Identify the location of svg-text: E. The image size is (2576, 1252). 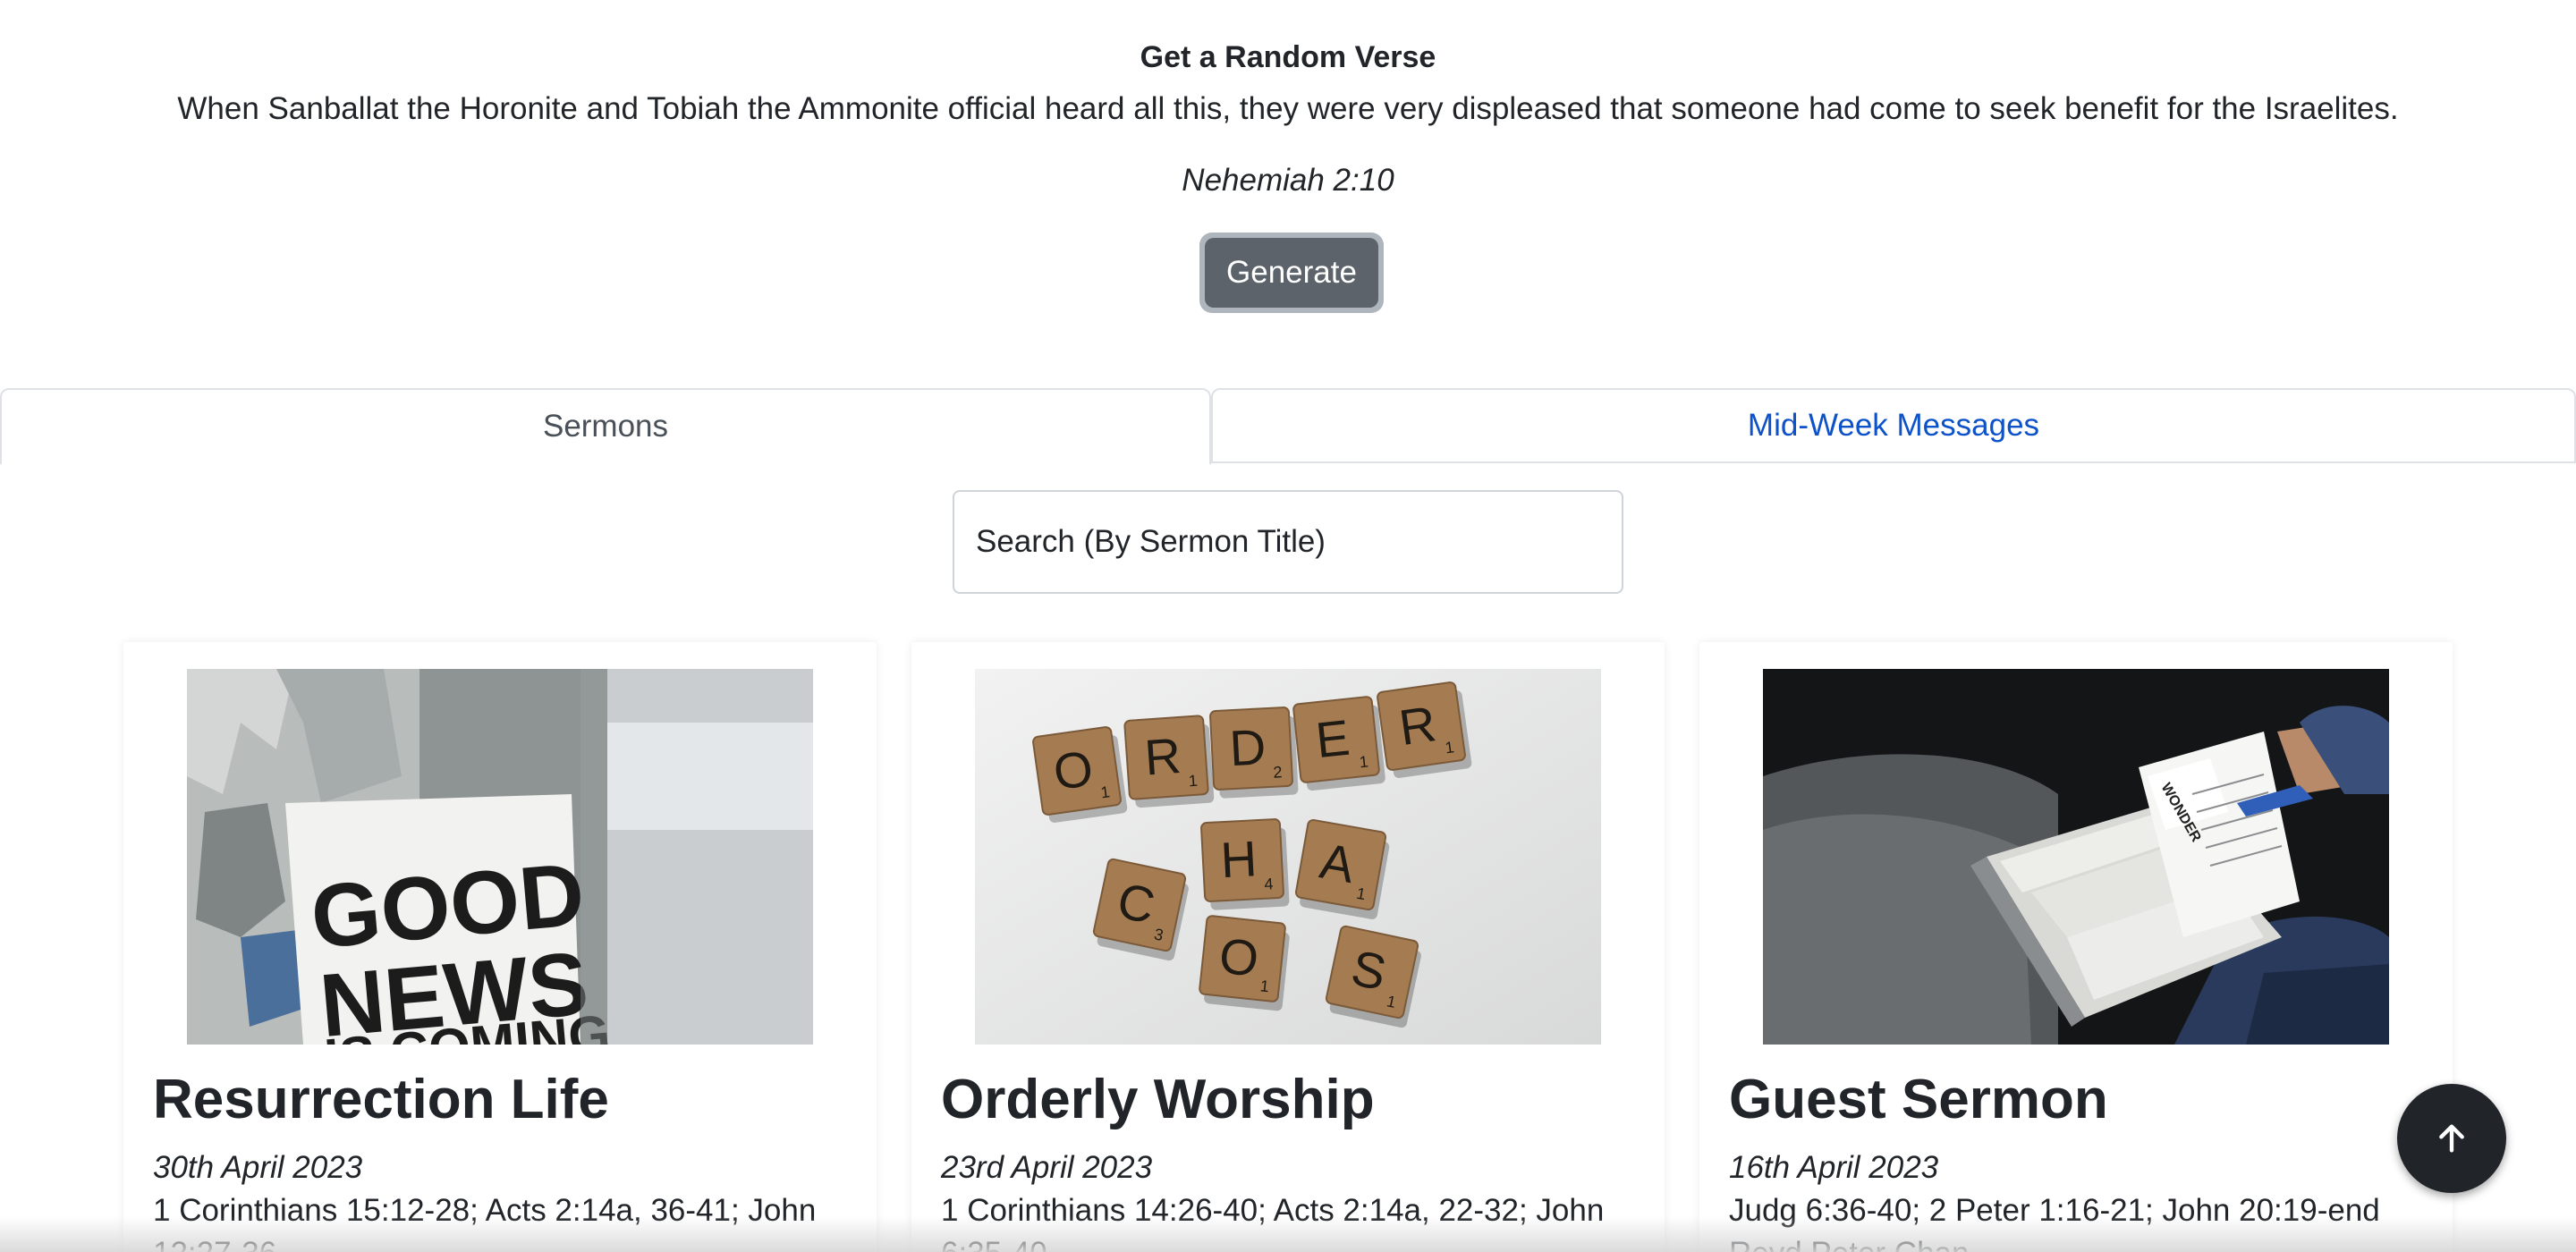
(1332, 739).